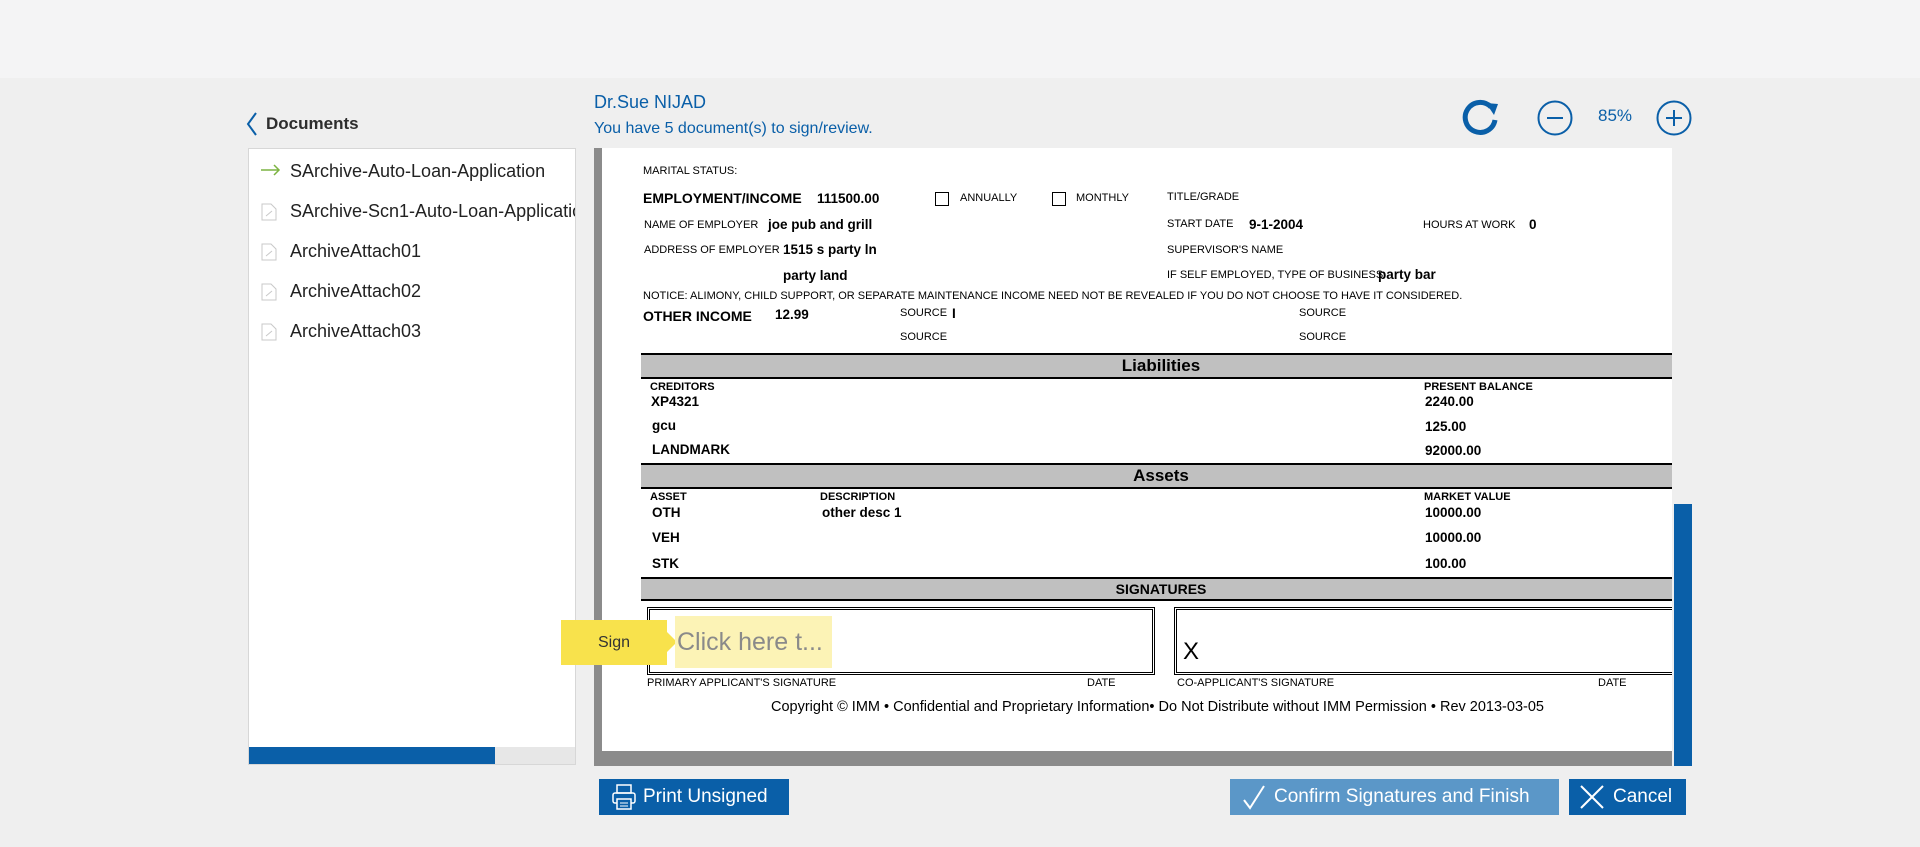 The height and width of the screenshot is (847, 1920). Describe the element at coordinates (1449, 401) in the screenshot. I see `liability-balance: 2240.00` at that location.